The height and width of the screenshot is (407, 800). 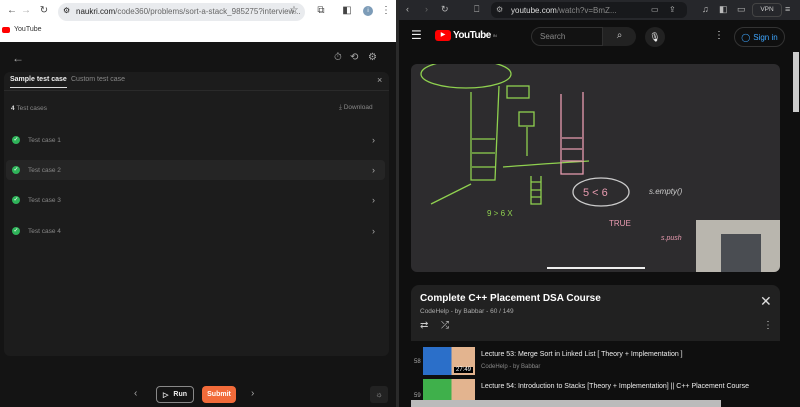 What do you see at coordinates (180, 394) in the screenshot?
I see `run-label: Run` at bounding box center [180, 394].